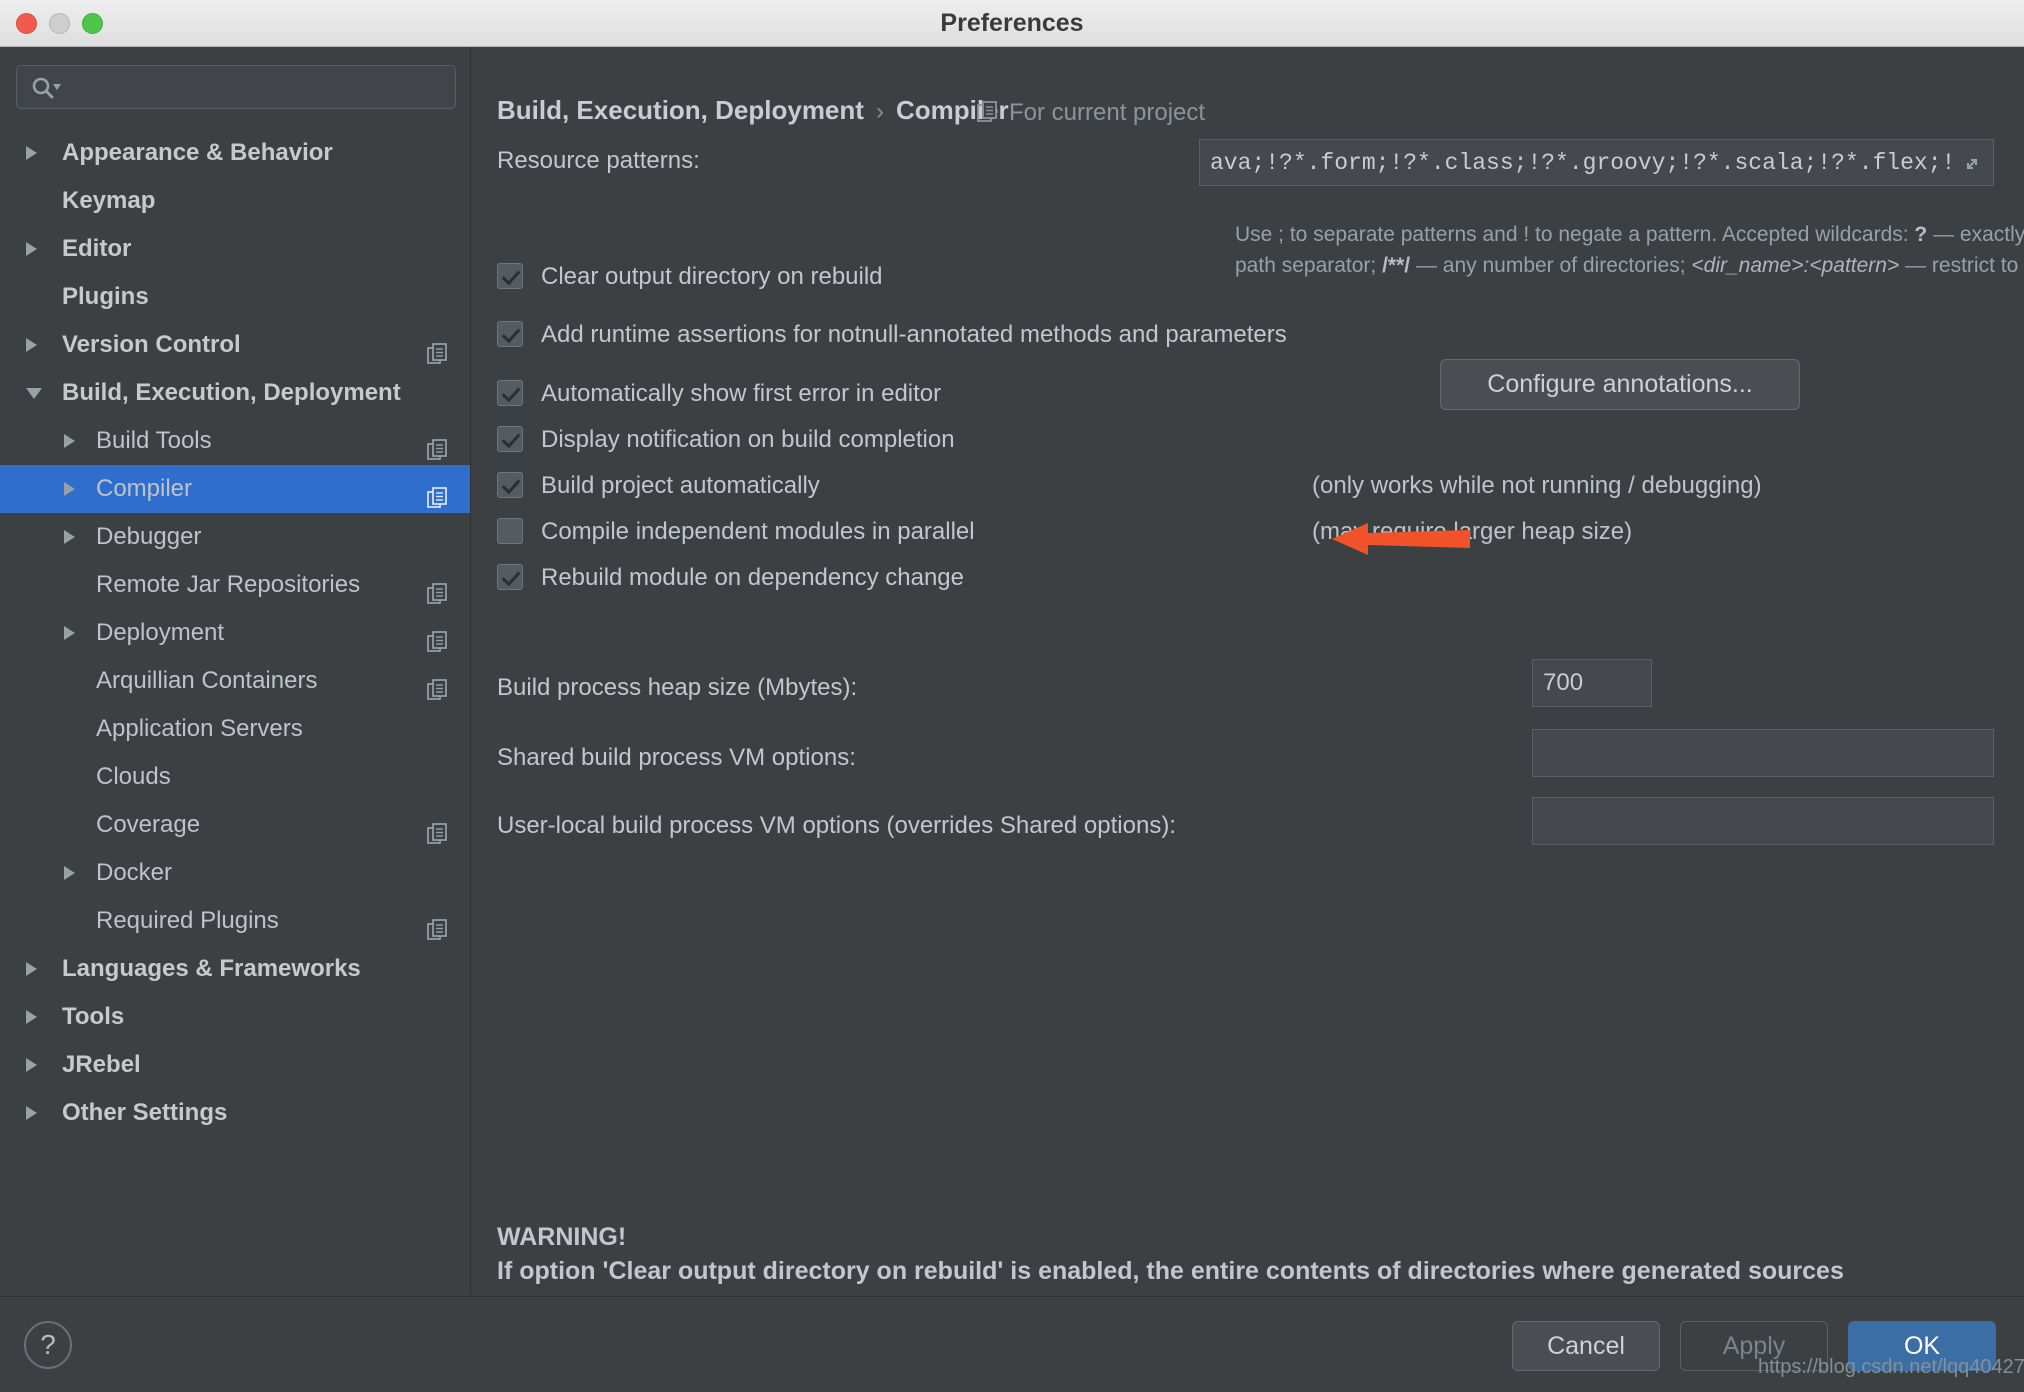 Image resolution: width=2024 pixels, height=1392 pixels. Describe the element at coordinates (133, 776) in the screenshot. I see `sidebar-item-label: Clouds` at that location.